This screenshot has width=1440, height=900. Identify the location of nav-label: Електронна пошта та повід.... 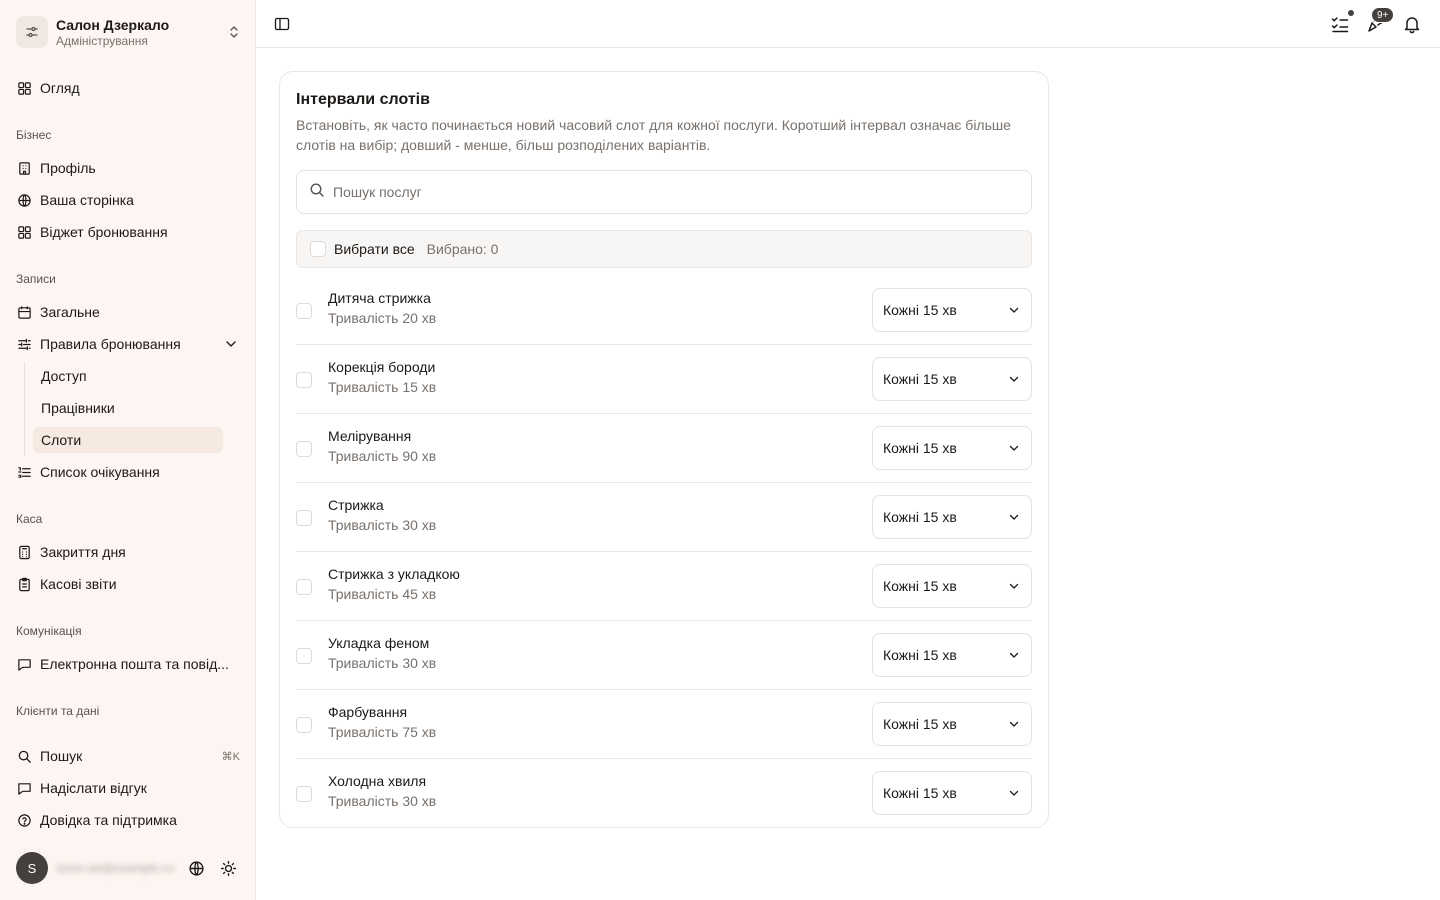
(134, 664).